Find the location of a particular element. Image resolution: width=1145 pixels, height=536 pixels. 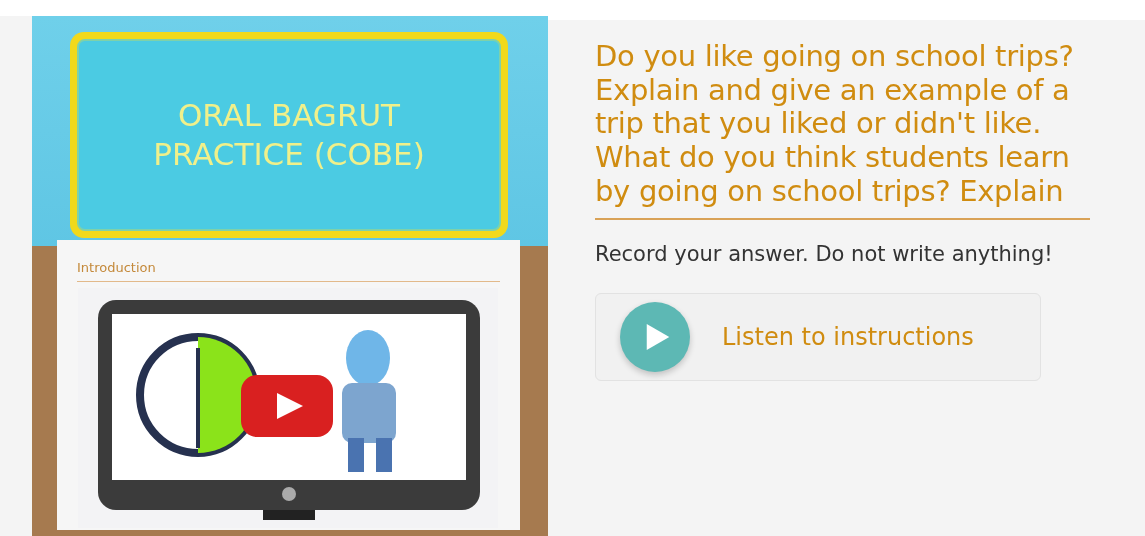

page-title: ORAL BAGRUT PRACTICE (COBE) is located at coordinates (289, 135).